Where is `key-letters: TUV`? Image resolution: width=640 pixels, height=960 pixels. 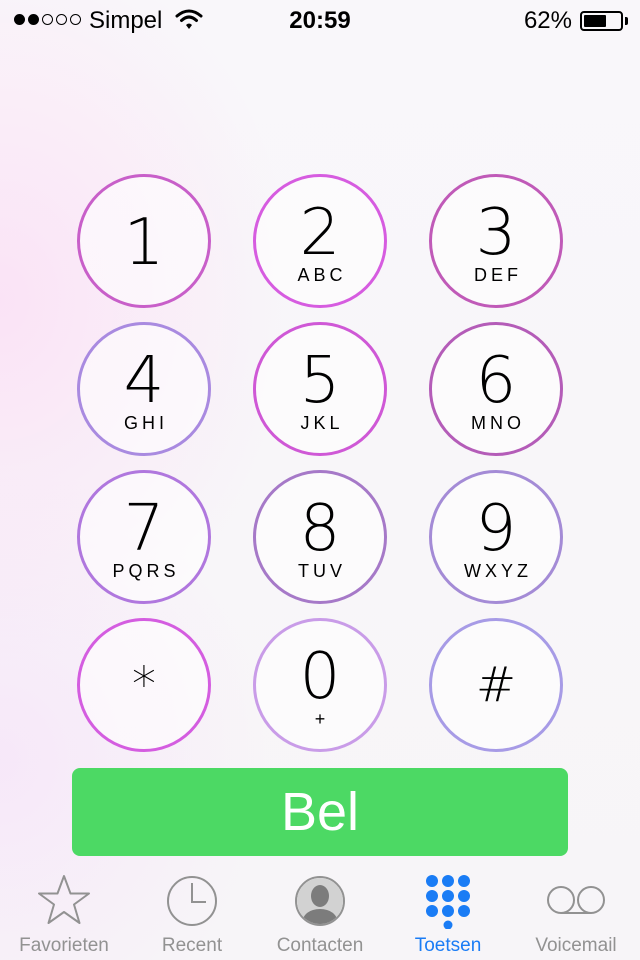 key-letters: TUV is located at coordinates (322, 571).